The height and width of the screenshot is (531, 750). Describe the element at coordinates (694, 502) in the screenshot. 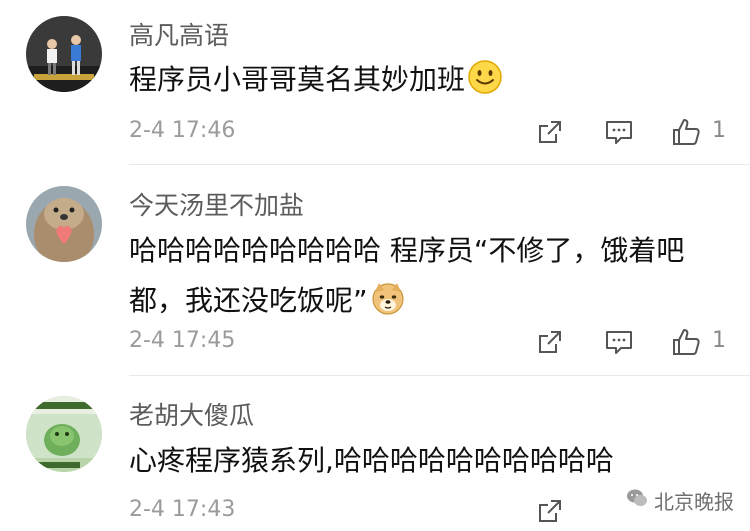

I see `watermark-text: 北京晚报` at that location.